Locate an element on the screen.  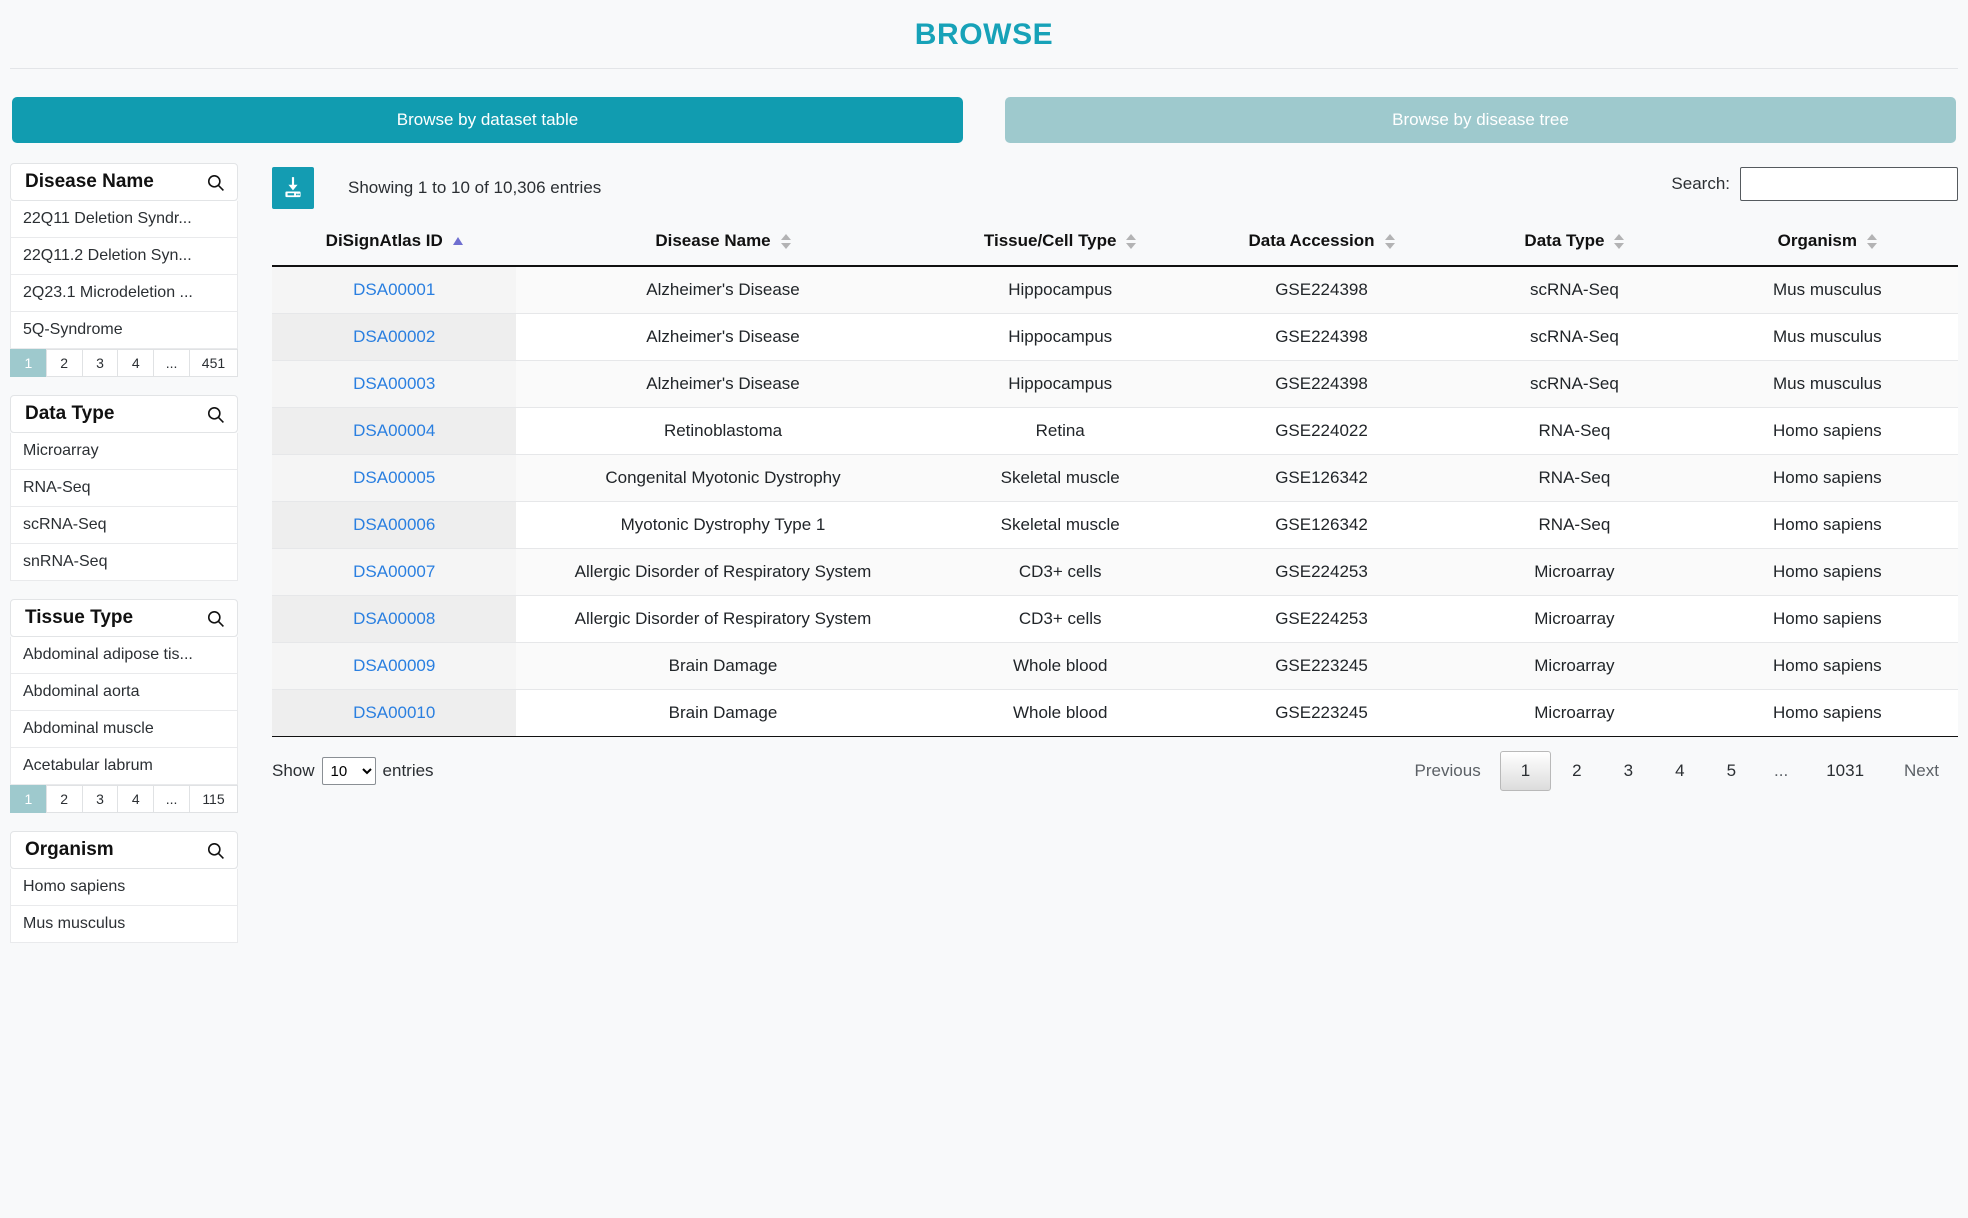
table-search: Search: is located at coordinates (1814, 184).